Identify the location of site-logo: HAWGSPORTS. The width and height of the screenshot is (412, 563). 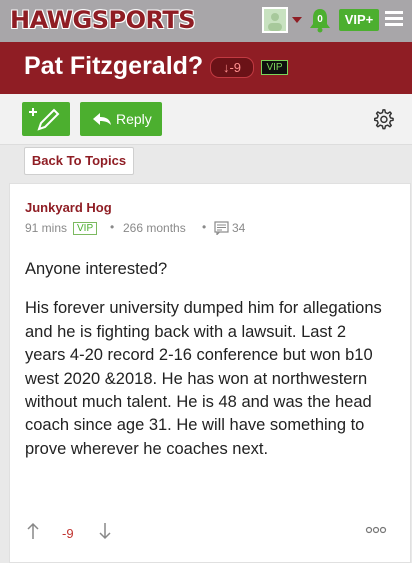
(103, 20).